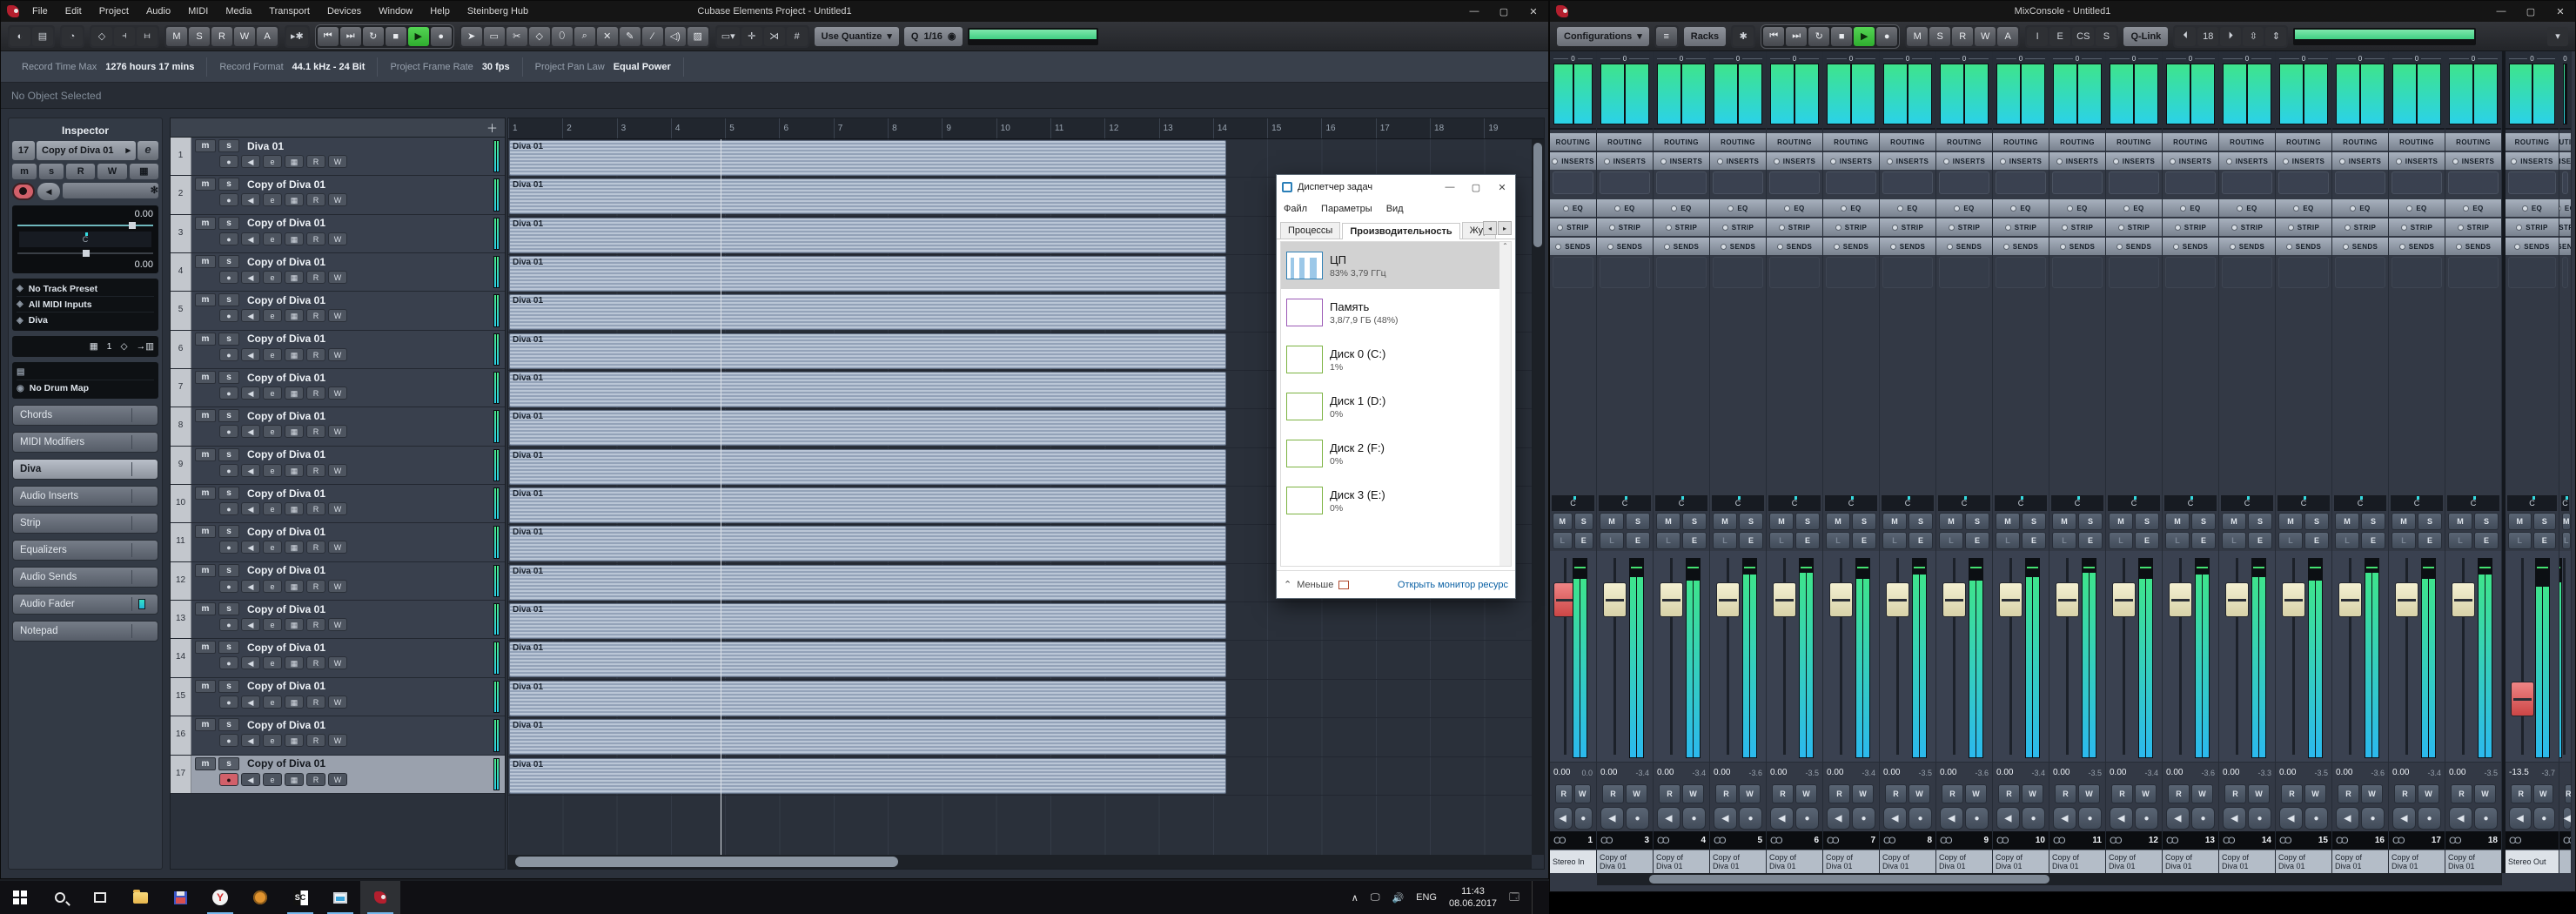 This screenshot has height=914, width=2576. I want to click on edit-channel-button: e, so click(148, 150).